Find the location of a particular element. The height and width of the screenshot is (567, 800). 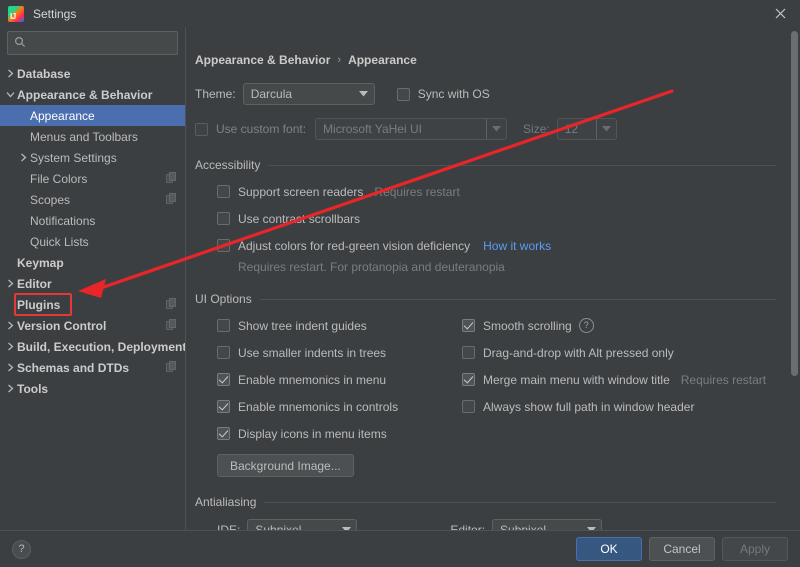

adjust-colors-checkbox is located at coordinates (223, 245).